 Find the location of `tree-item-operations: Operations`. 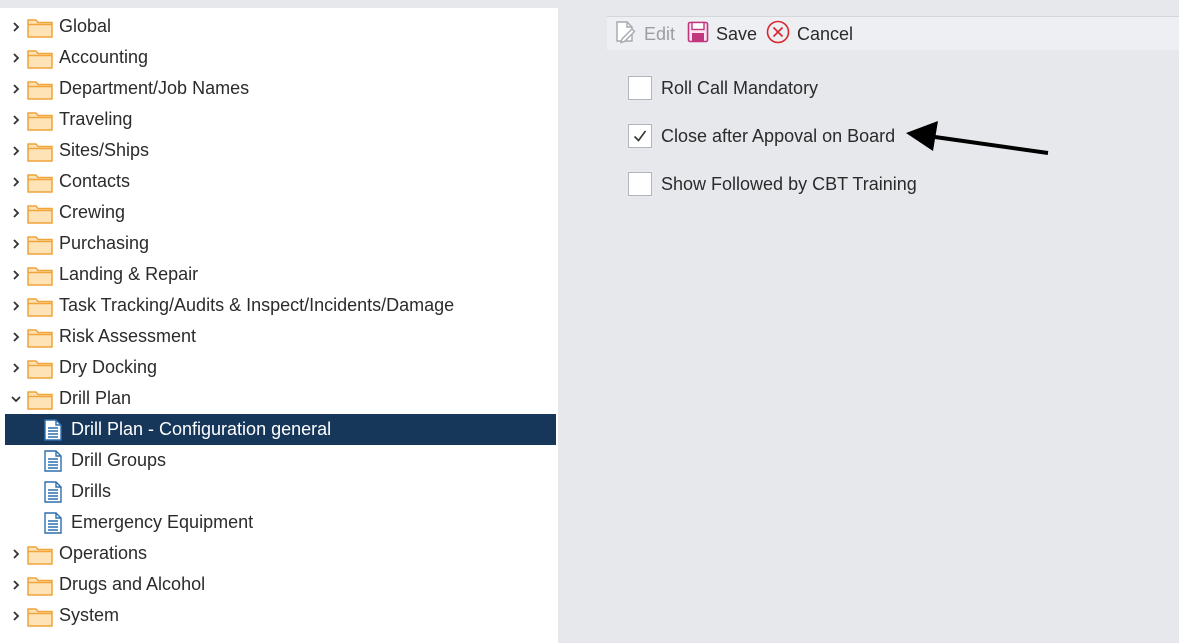

tree-item-operations: Operations is located at coordinates (280, 553).